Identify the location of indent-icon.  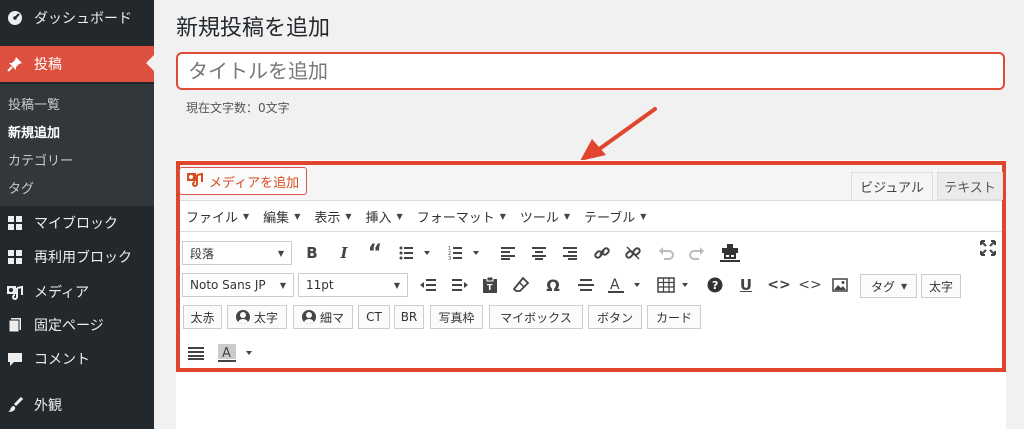
(460, 285).